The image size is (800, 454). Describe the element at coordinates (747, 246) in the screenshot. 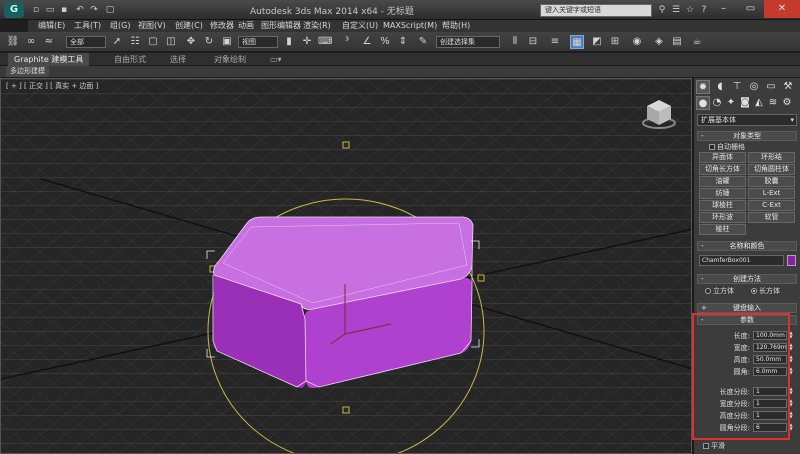

I see `name-color-header: - 名称和颜色` at that location.